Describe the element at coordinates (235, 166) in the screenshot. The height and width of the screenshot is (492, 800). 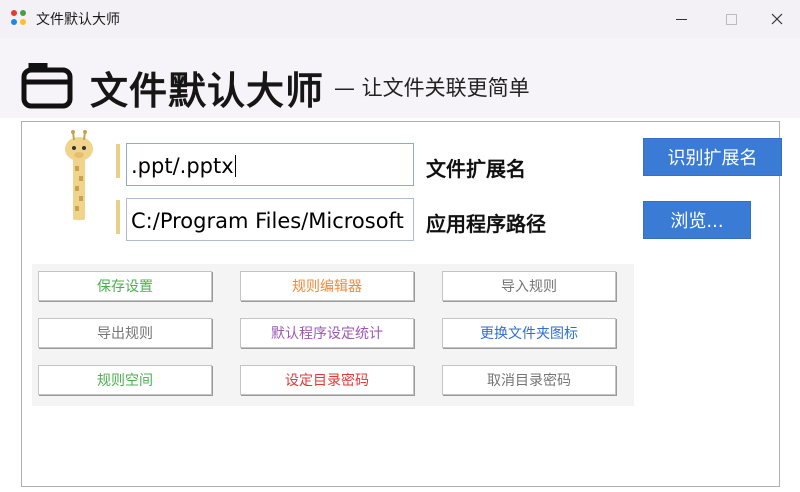
I see `text-caret` at that location.